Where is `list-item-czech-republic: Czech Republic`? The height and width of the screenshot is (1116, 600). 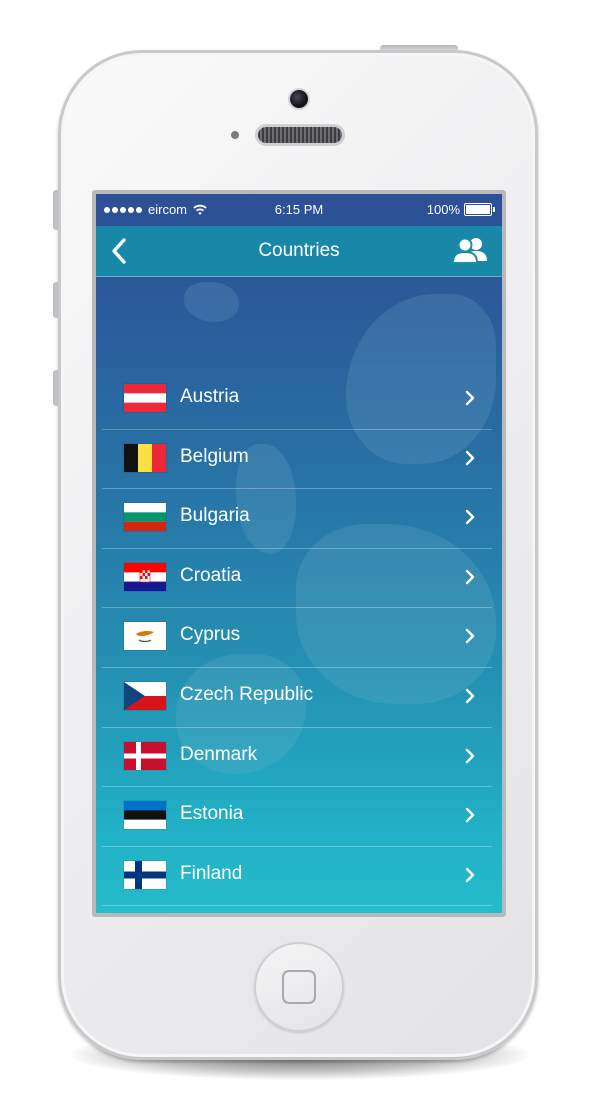 list-item-czech-republic: Czech Republic is located at coordinates (297, 698).